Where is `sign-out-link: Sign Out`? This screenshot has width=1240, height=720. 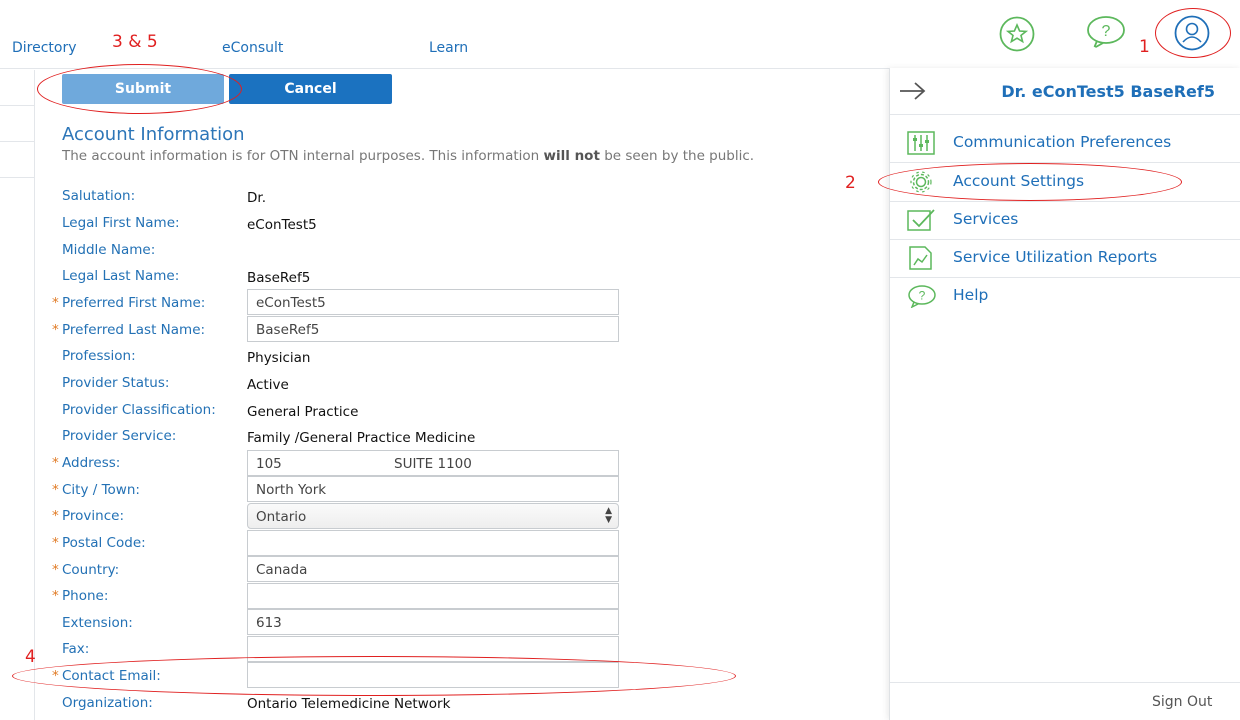
sign-out-link: Sign Out is located at coordinates (1182, 702).